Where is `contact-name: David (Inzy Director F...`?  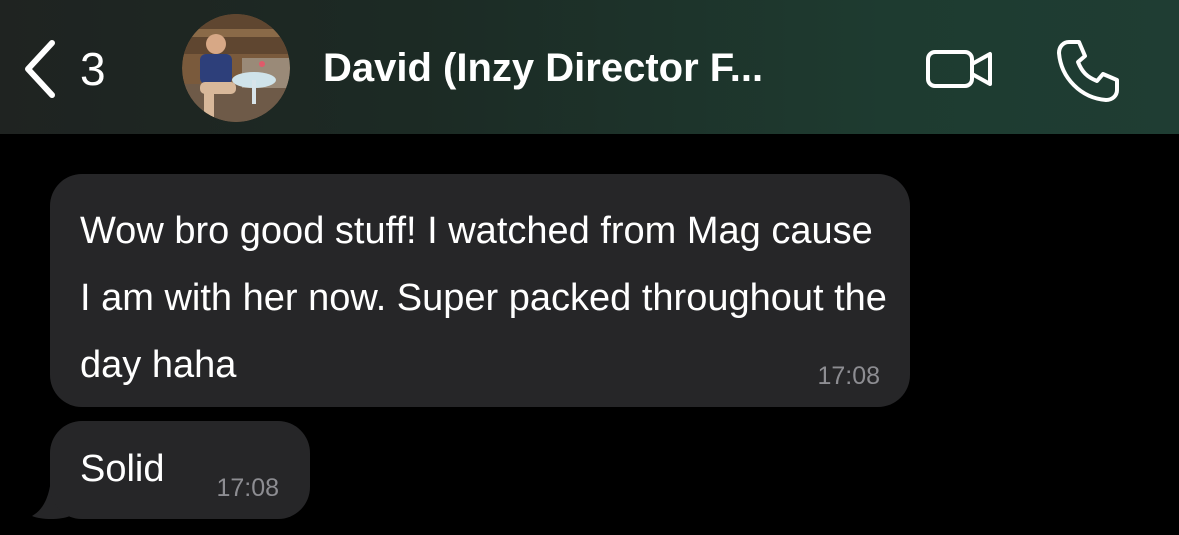
contact-name: David (Inzy Director F... is located at coordinates (543, 68).